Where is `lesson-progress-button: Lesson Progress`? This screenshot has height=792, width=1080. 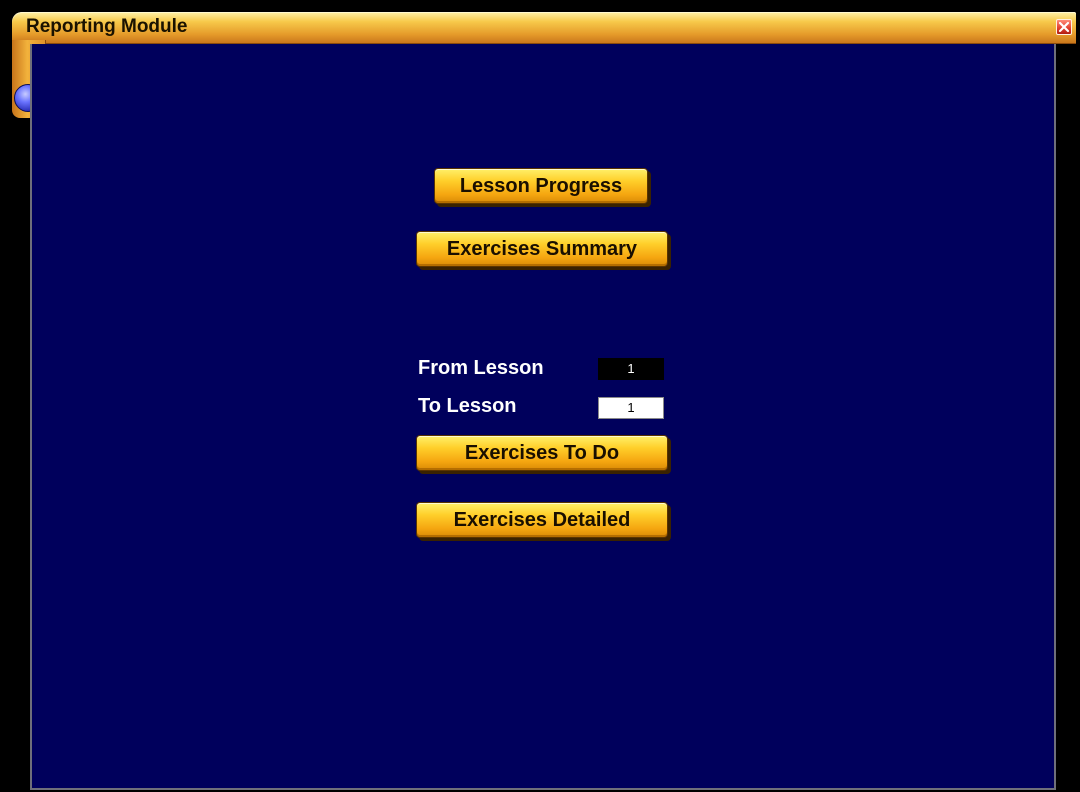
lesson-progress-button: Lesson Progress is located at coordinates (541, 186).